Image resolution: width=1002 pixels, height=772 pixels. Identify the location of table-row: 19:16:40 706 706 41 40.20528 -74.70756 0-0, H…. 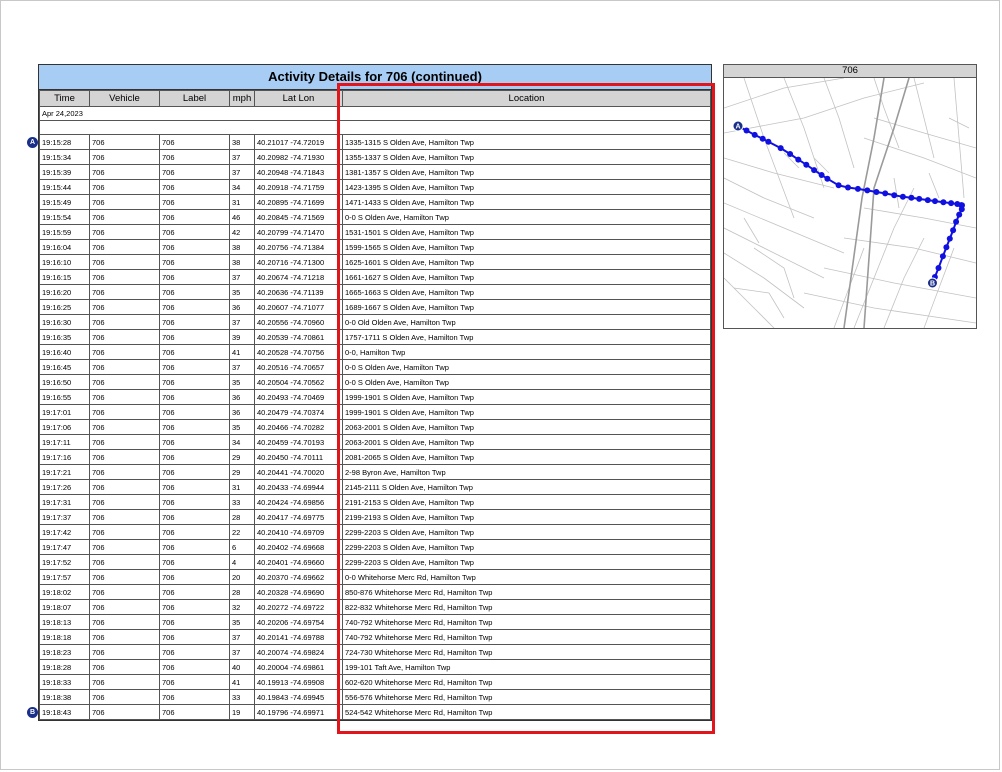
(375, 352).